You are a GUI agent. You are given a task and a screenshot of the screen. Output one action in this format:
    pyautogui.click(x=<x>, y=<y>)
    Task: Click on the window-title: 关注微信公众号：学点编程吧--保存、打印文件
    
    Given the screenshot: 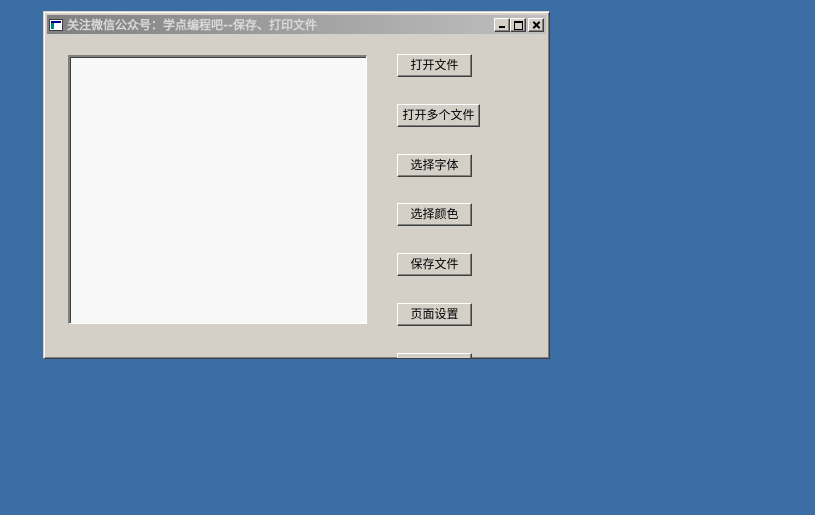 What is the action you would take?
    pyautogui.click(x=192, y=25)
    